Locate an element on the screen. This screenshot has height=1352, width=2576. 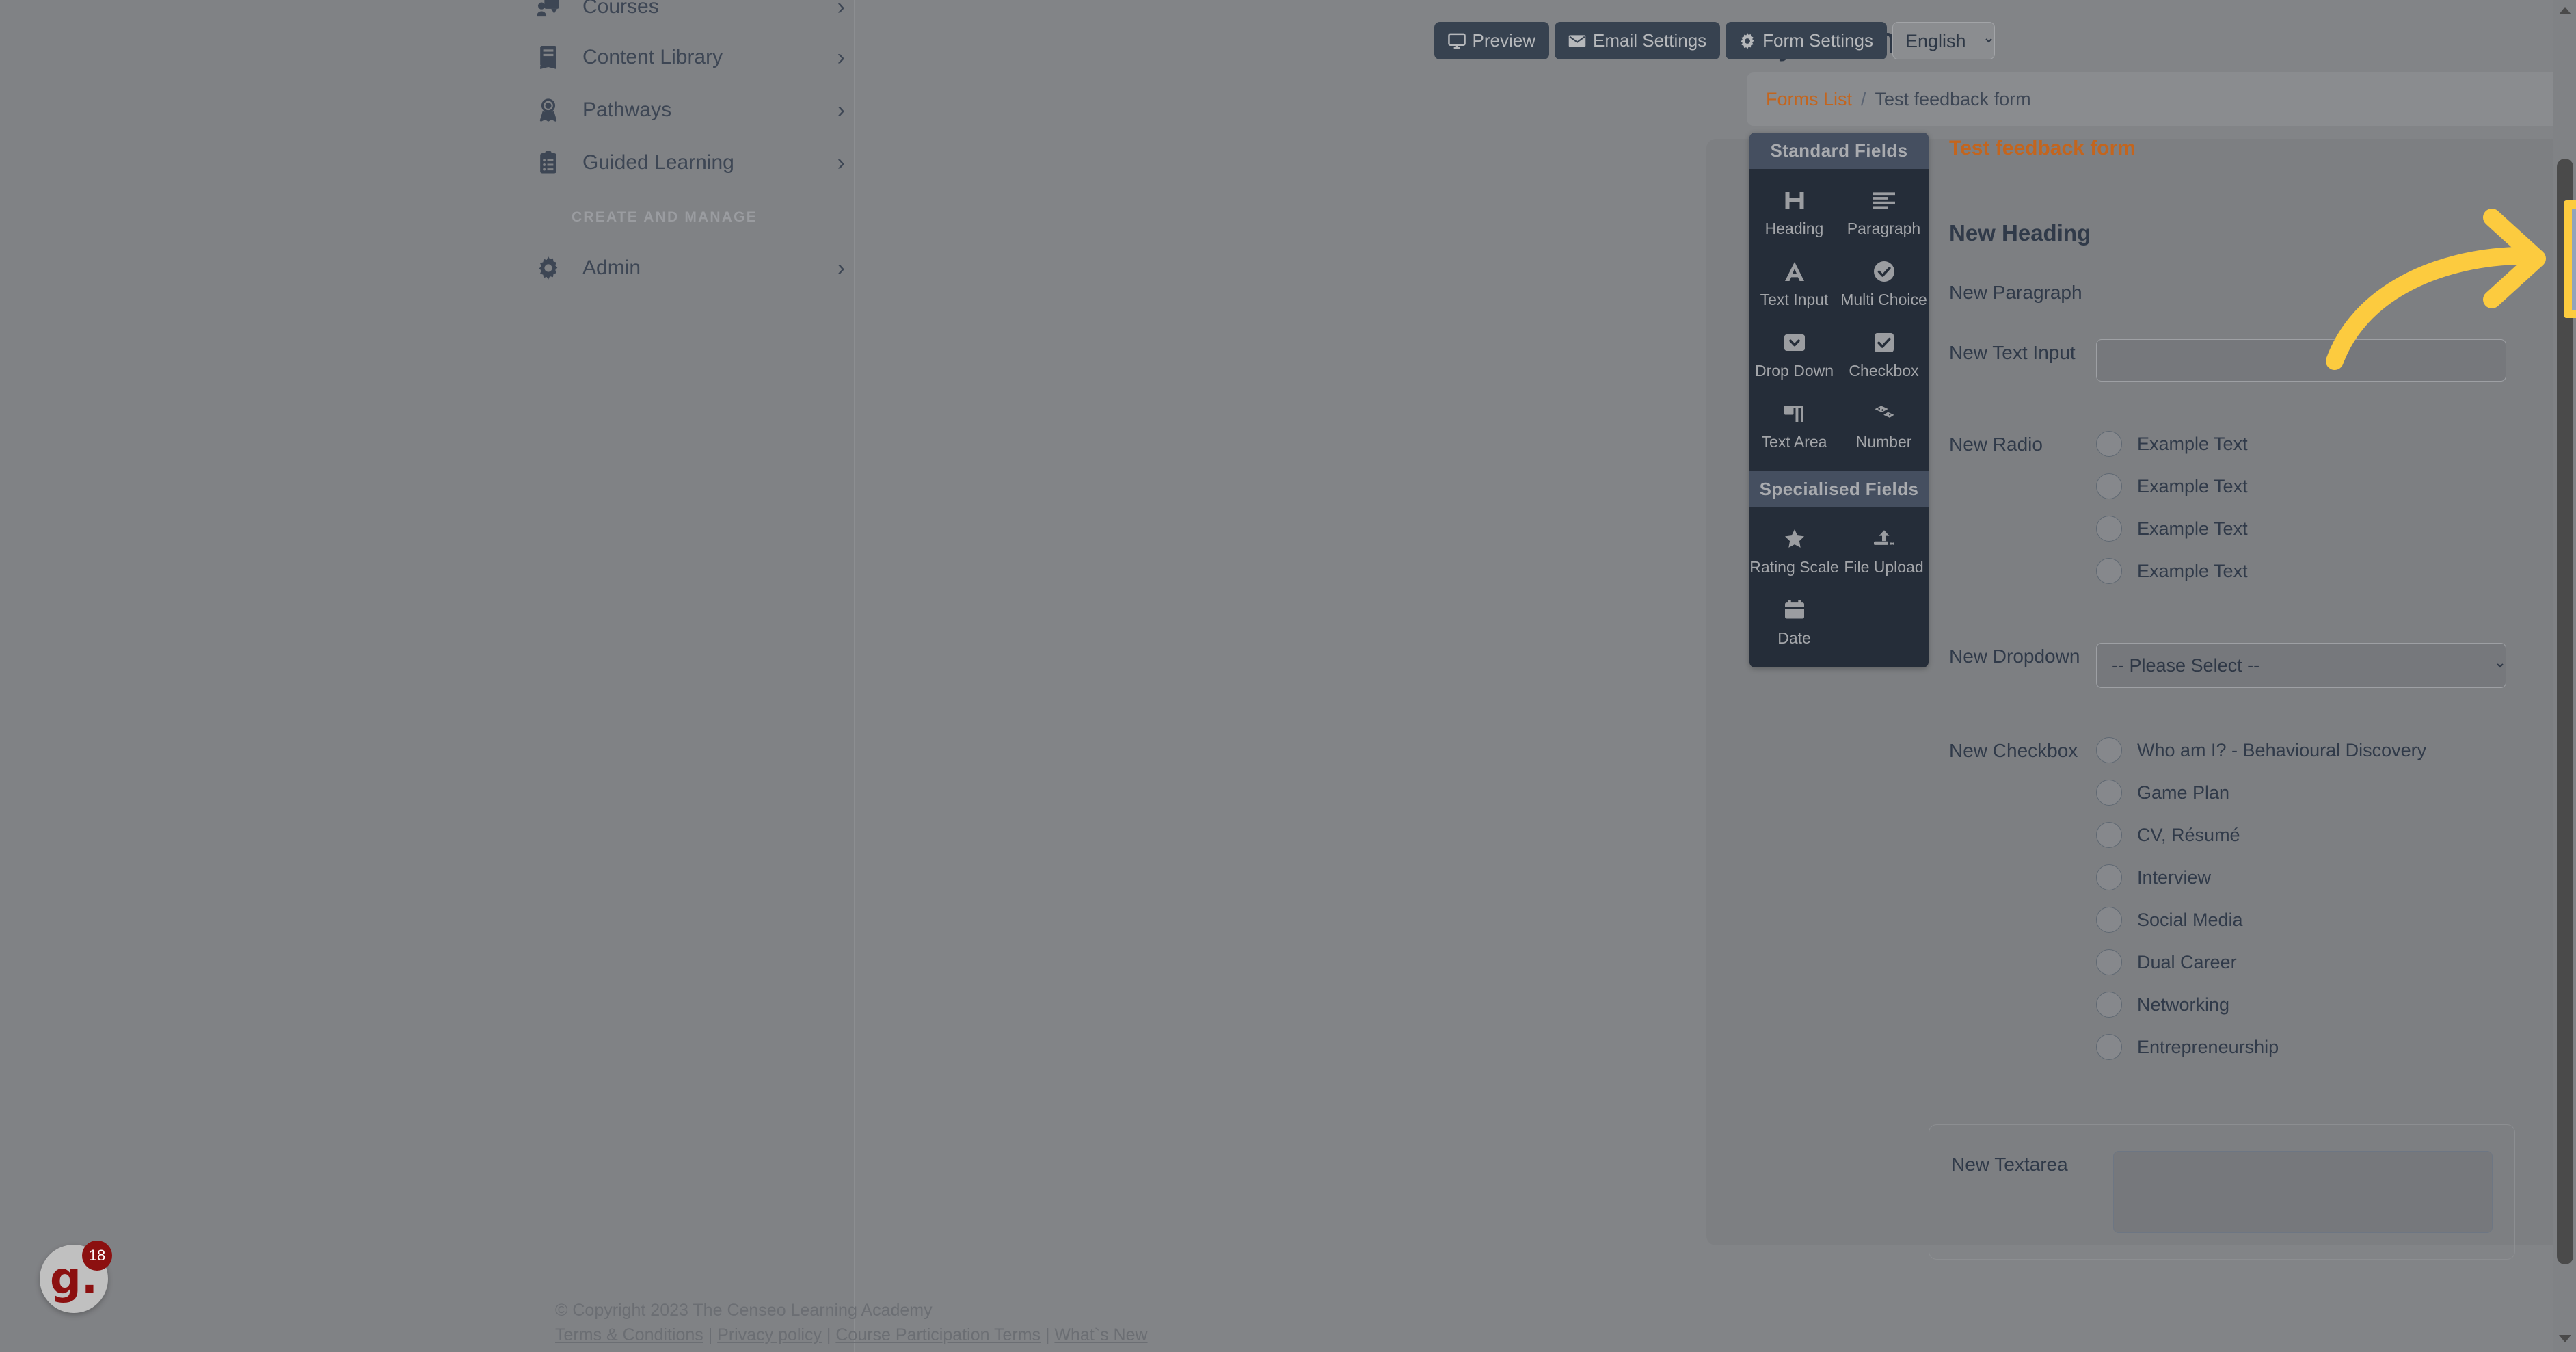
form-settings-button: Form Settings is located at coordinates (1806, 40).